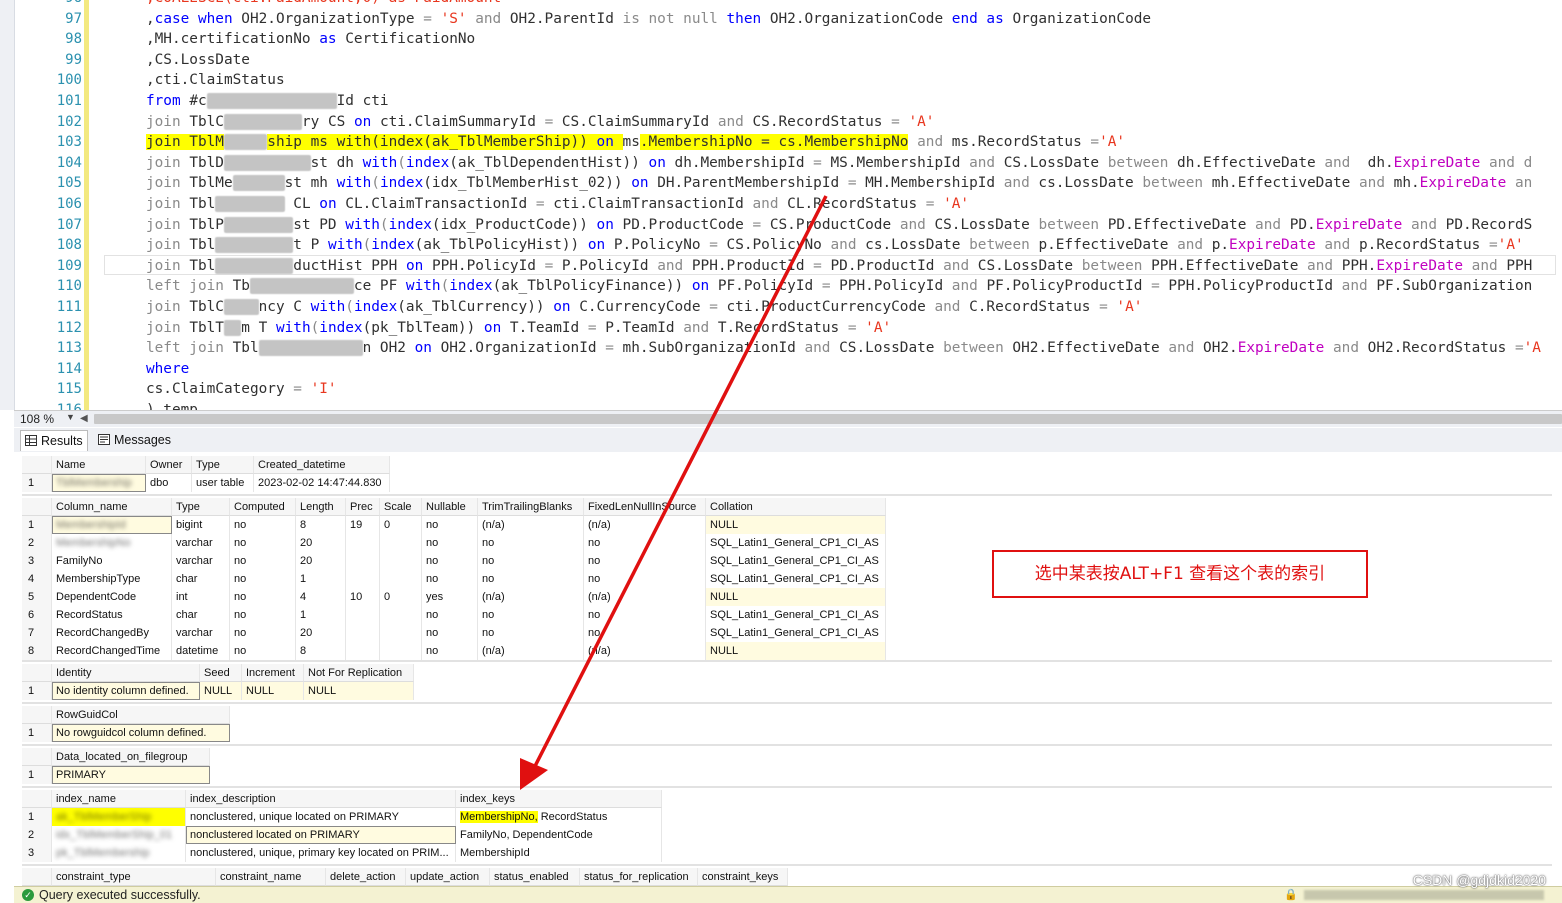  Describe the element at coordinates (112, 579) in the screenshot. I see `grid-cell: MembershipType` at that location.